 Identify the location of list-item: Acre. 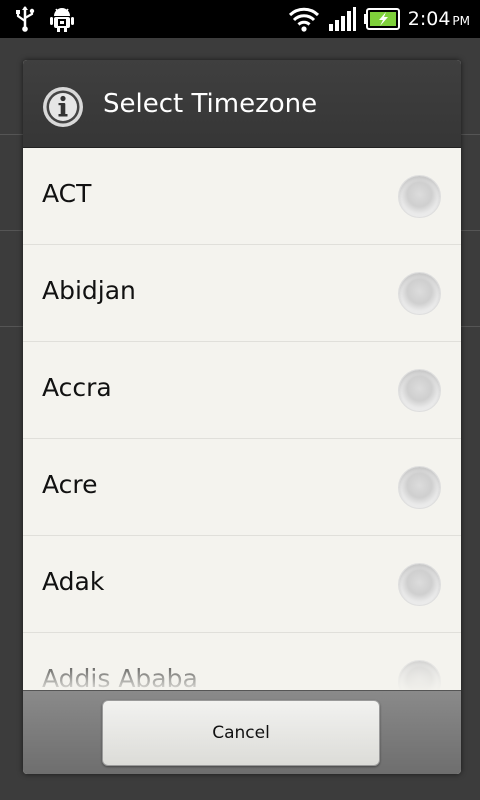
(242, 487).